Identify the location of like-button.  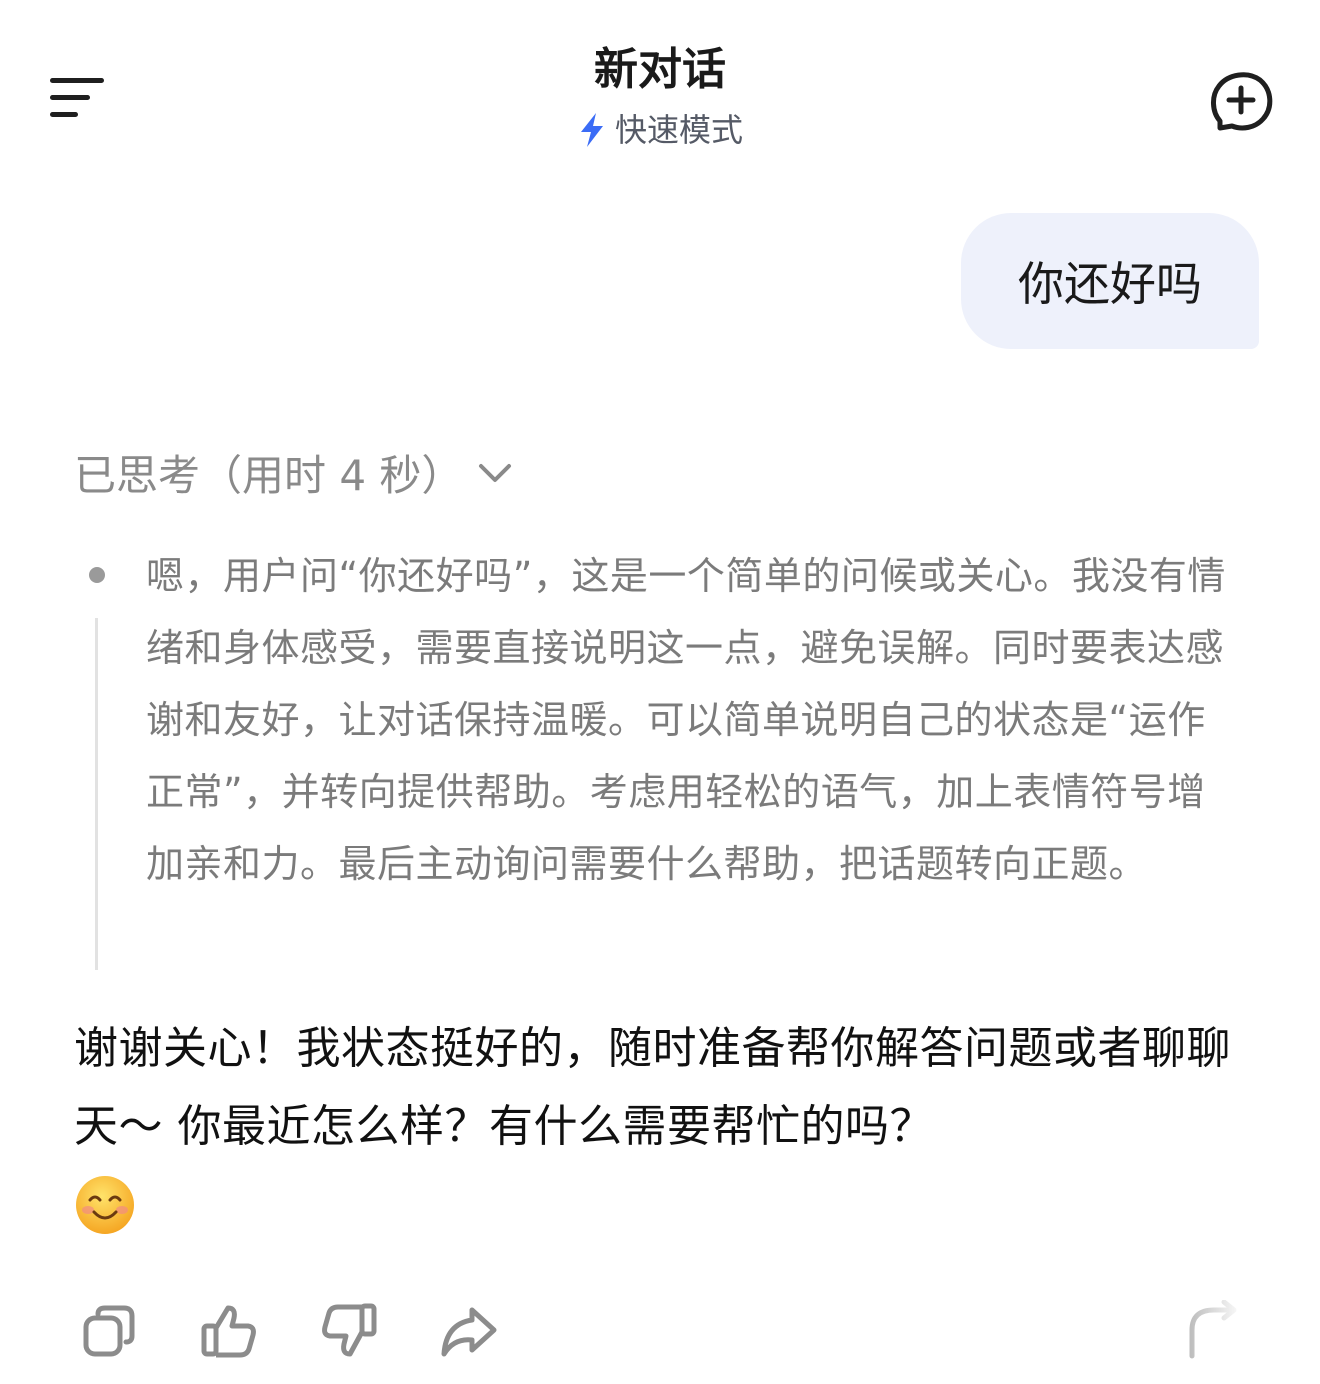
(229, 1331).